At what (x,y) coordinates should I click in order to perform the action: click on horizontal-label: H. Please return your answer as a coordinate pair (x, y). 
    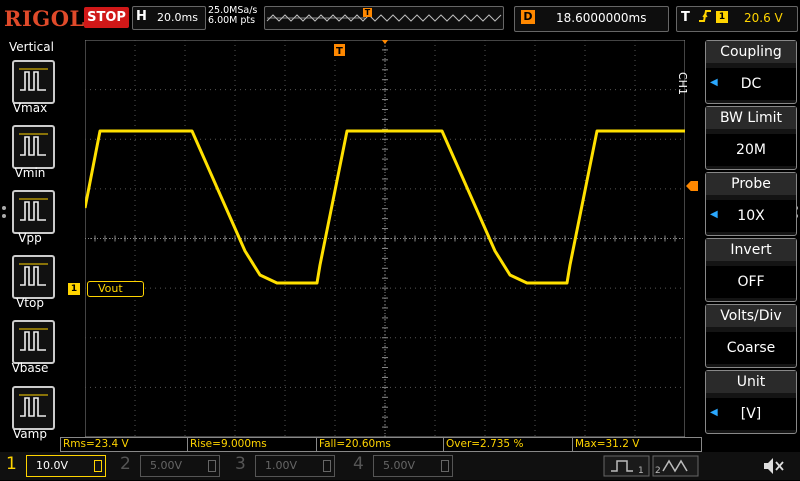
    Looking at the image, I should click on (141, 16).